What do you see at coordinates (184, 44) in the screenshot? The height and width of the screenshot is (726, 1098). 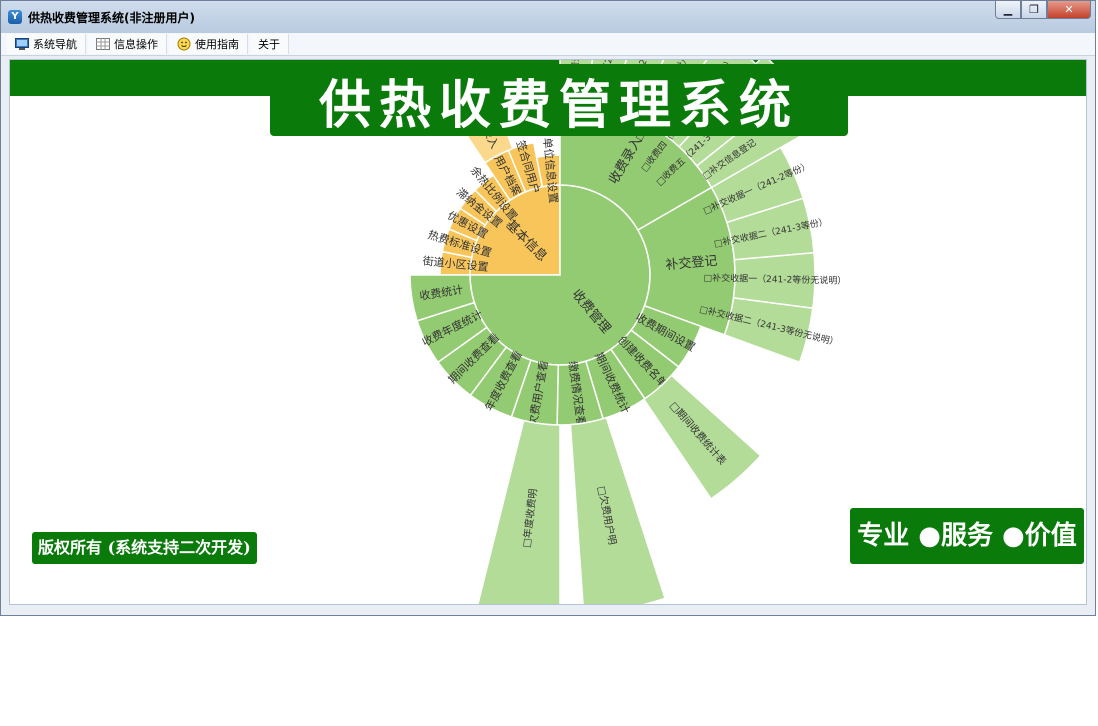 I see `smiley-icon` at bounding box center [184, 44].